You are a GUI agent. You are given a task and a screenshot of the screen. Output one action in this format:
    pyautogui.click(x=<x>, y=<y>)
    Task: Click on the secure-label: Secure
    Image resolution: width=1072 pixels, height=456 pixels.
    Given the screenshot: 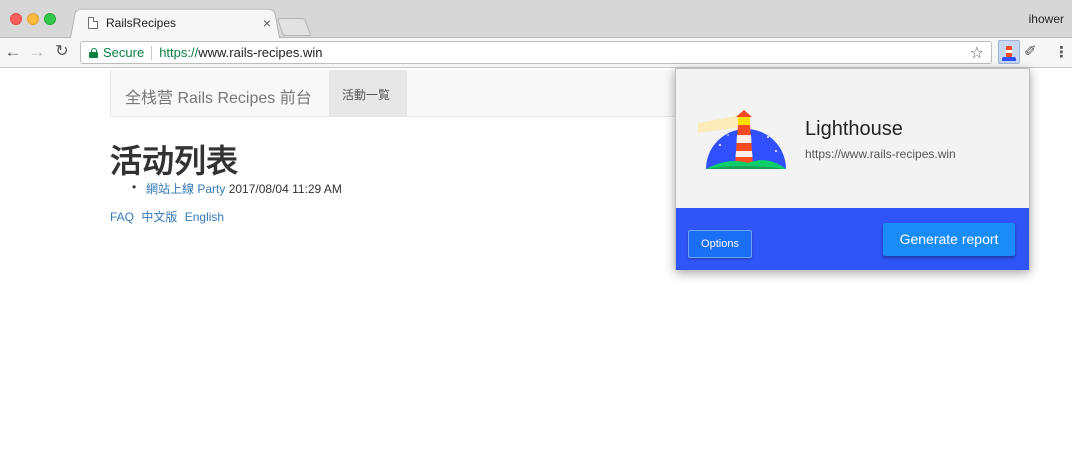 What is the action you would take?
    pyautogui.click(x=124, y=52)
    